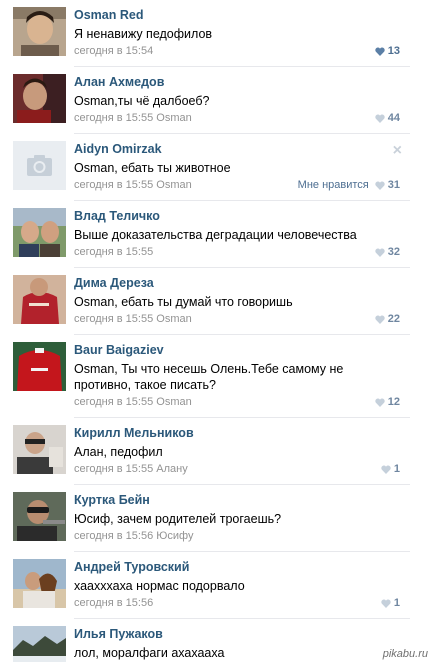 Image resolution: width=432 pixels, height=662 pixels. What do you see at coordinates (134, 433) in the screenshot?
I see `comment-author: Кирилл Мельников` at bounding box center [134, 433].